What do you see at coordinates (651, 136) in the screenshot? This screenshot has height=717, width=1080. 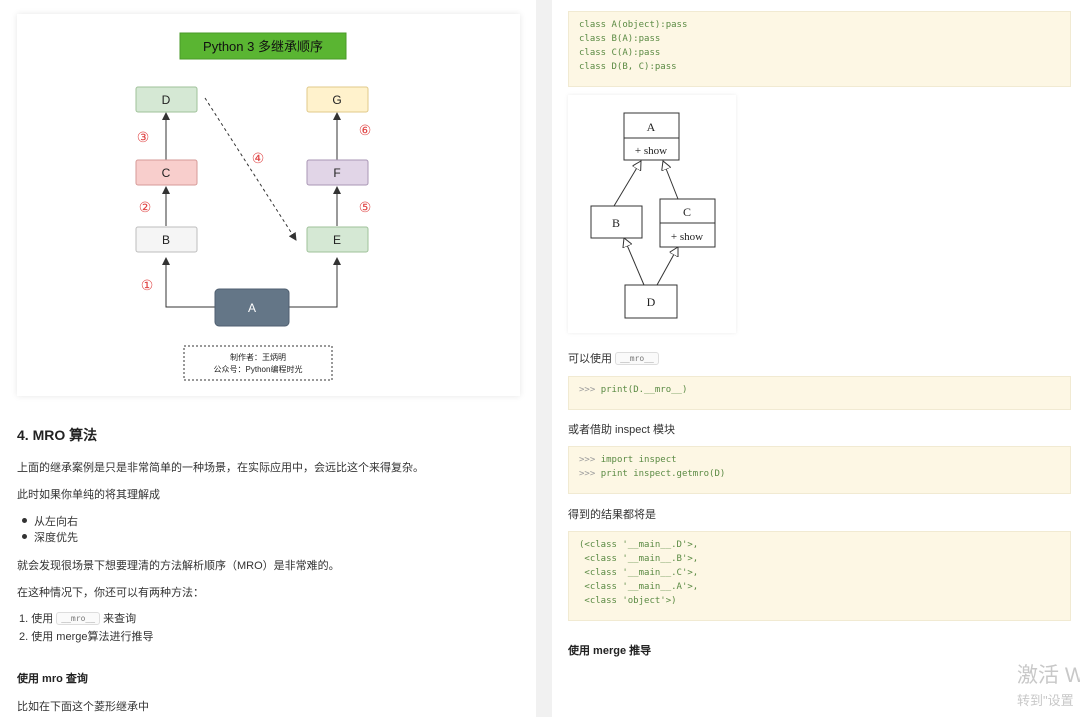 I see `uml-class-A: A + show` at bounding box center [651, 136].